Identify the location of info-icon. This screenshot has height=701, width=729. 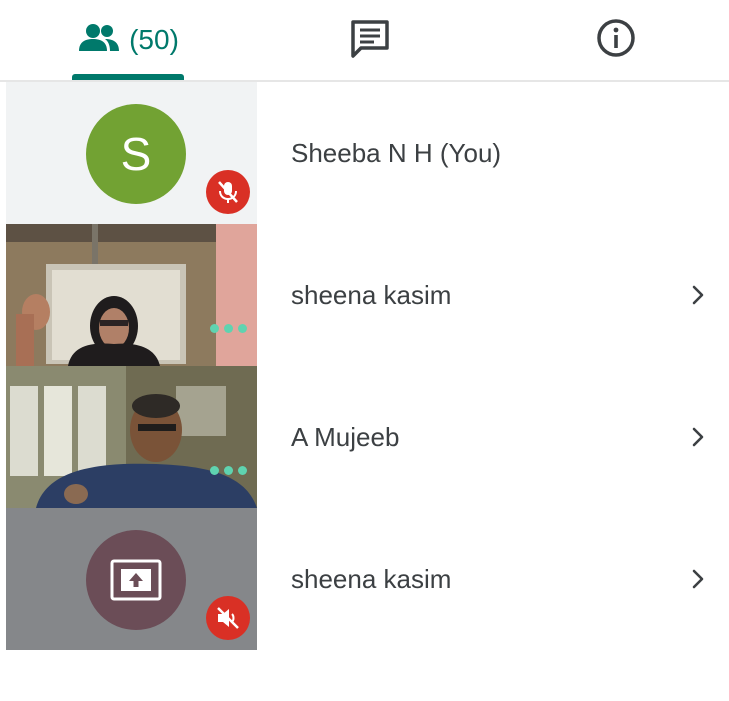
(616, 40).